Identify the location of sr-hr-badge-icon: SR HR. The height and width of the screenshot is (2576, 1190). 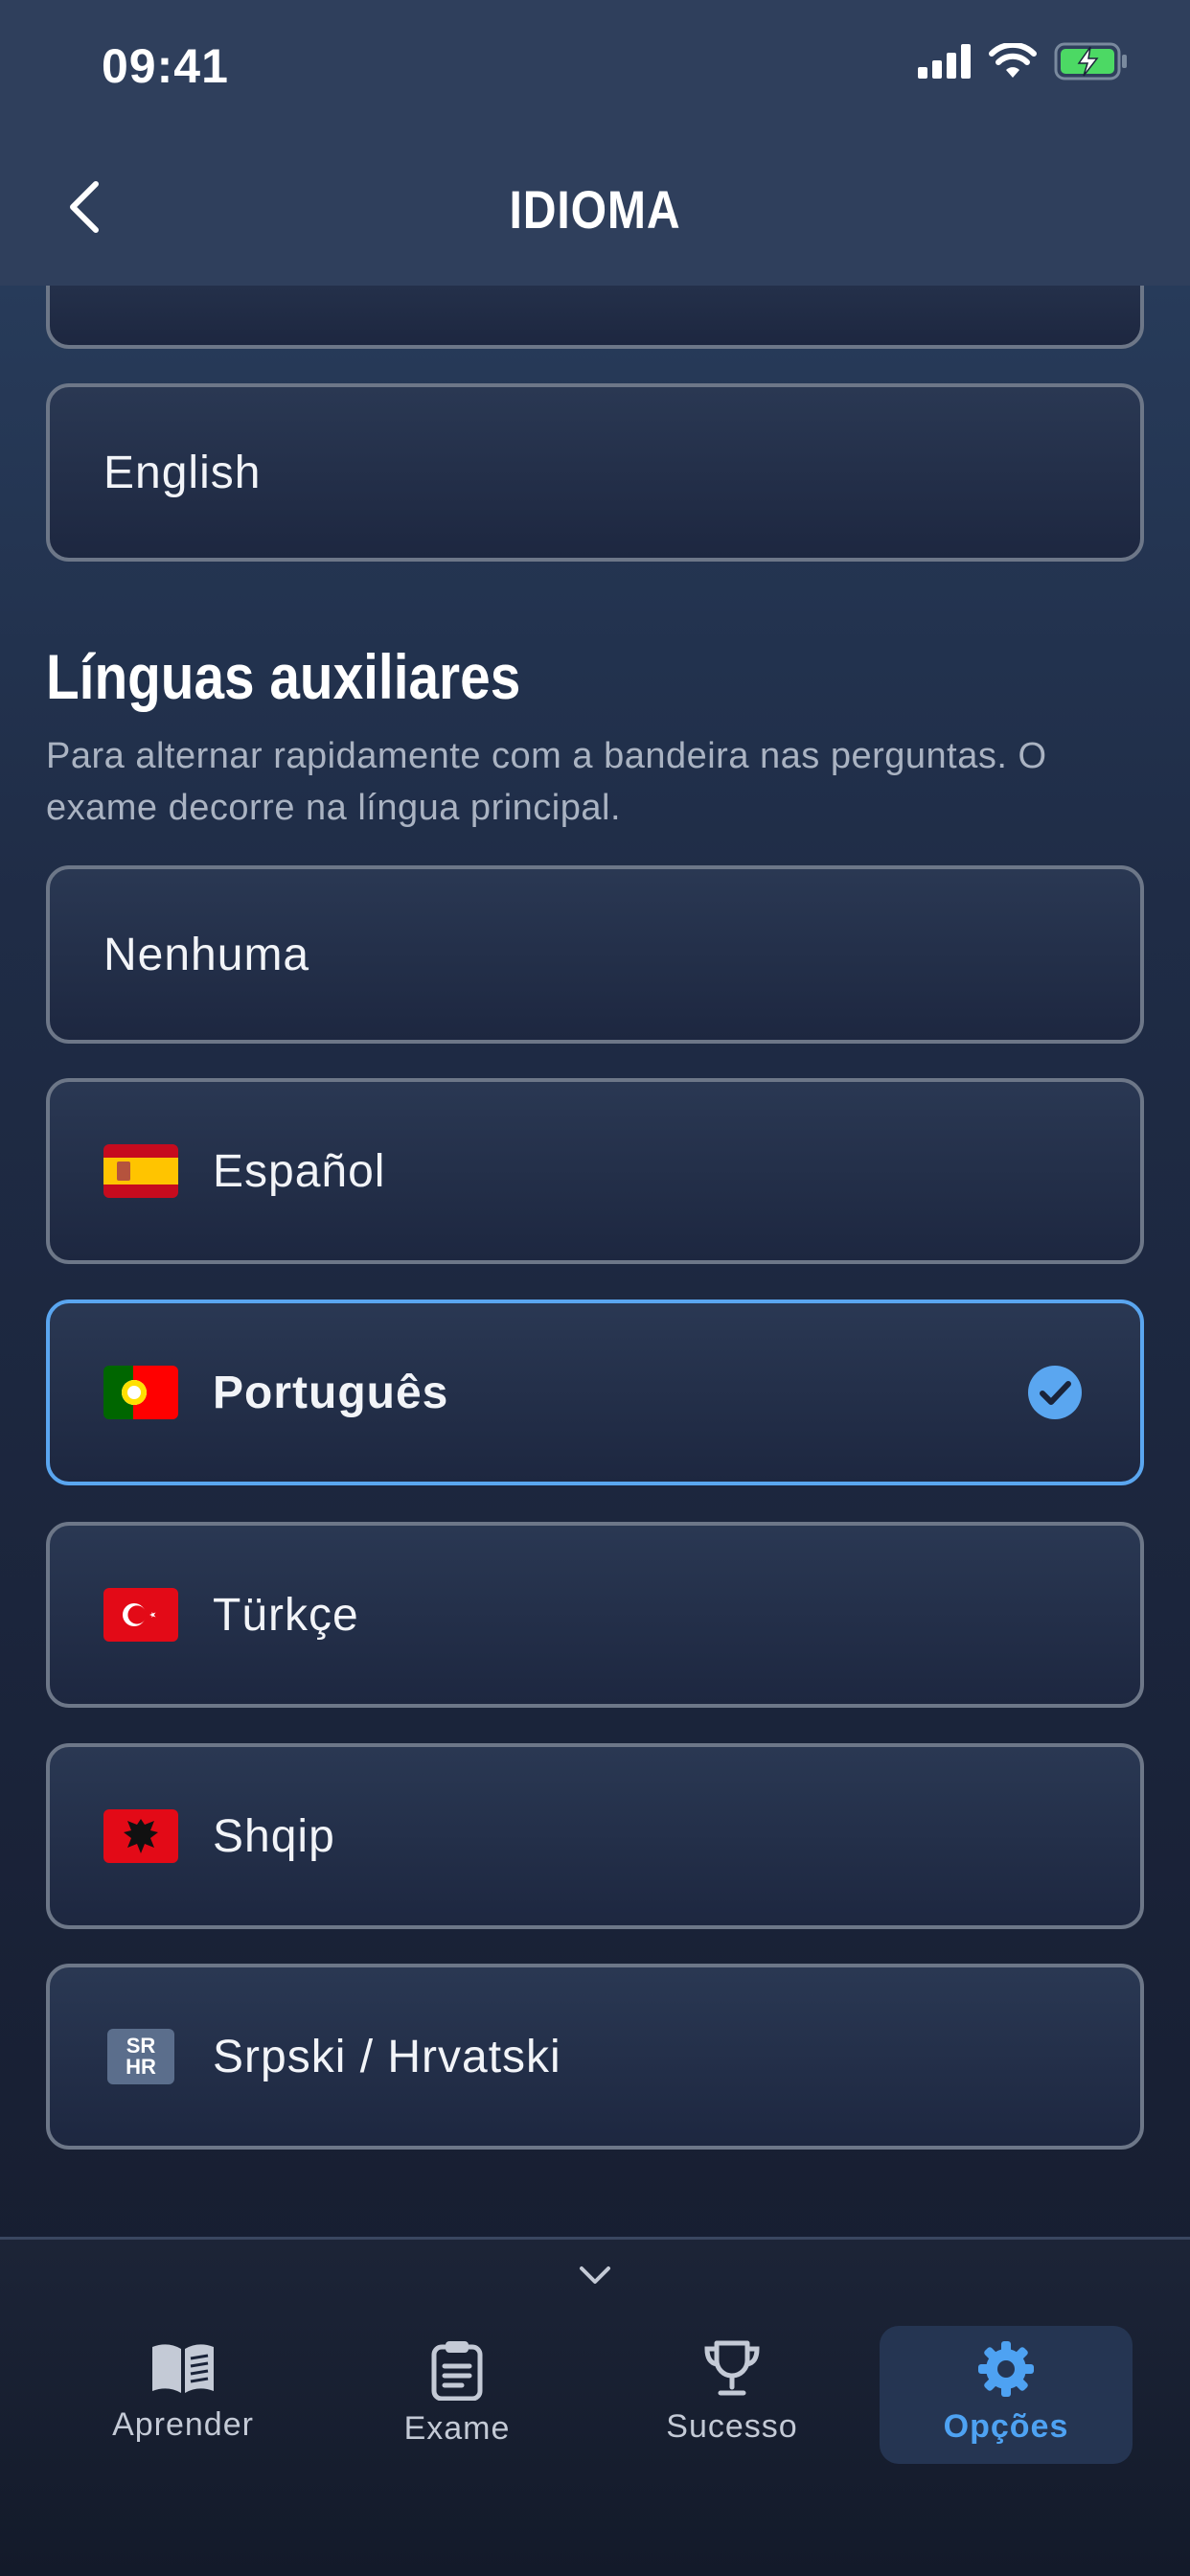
(140, 2056).